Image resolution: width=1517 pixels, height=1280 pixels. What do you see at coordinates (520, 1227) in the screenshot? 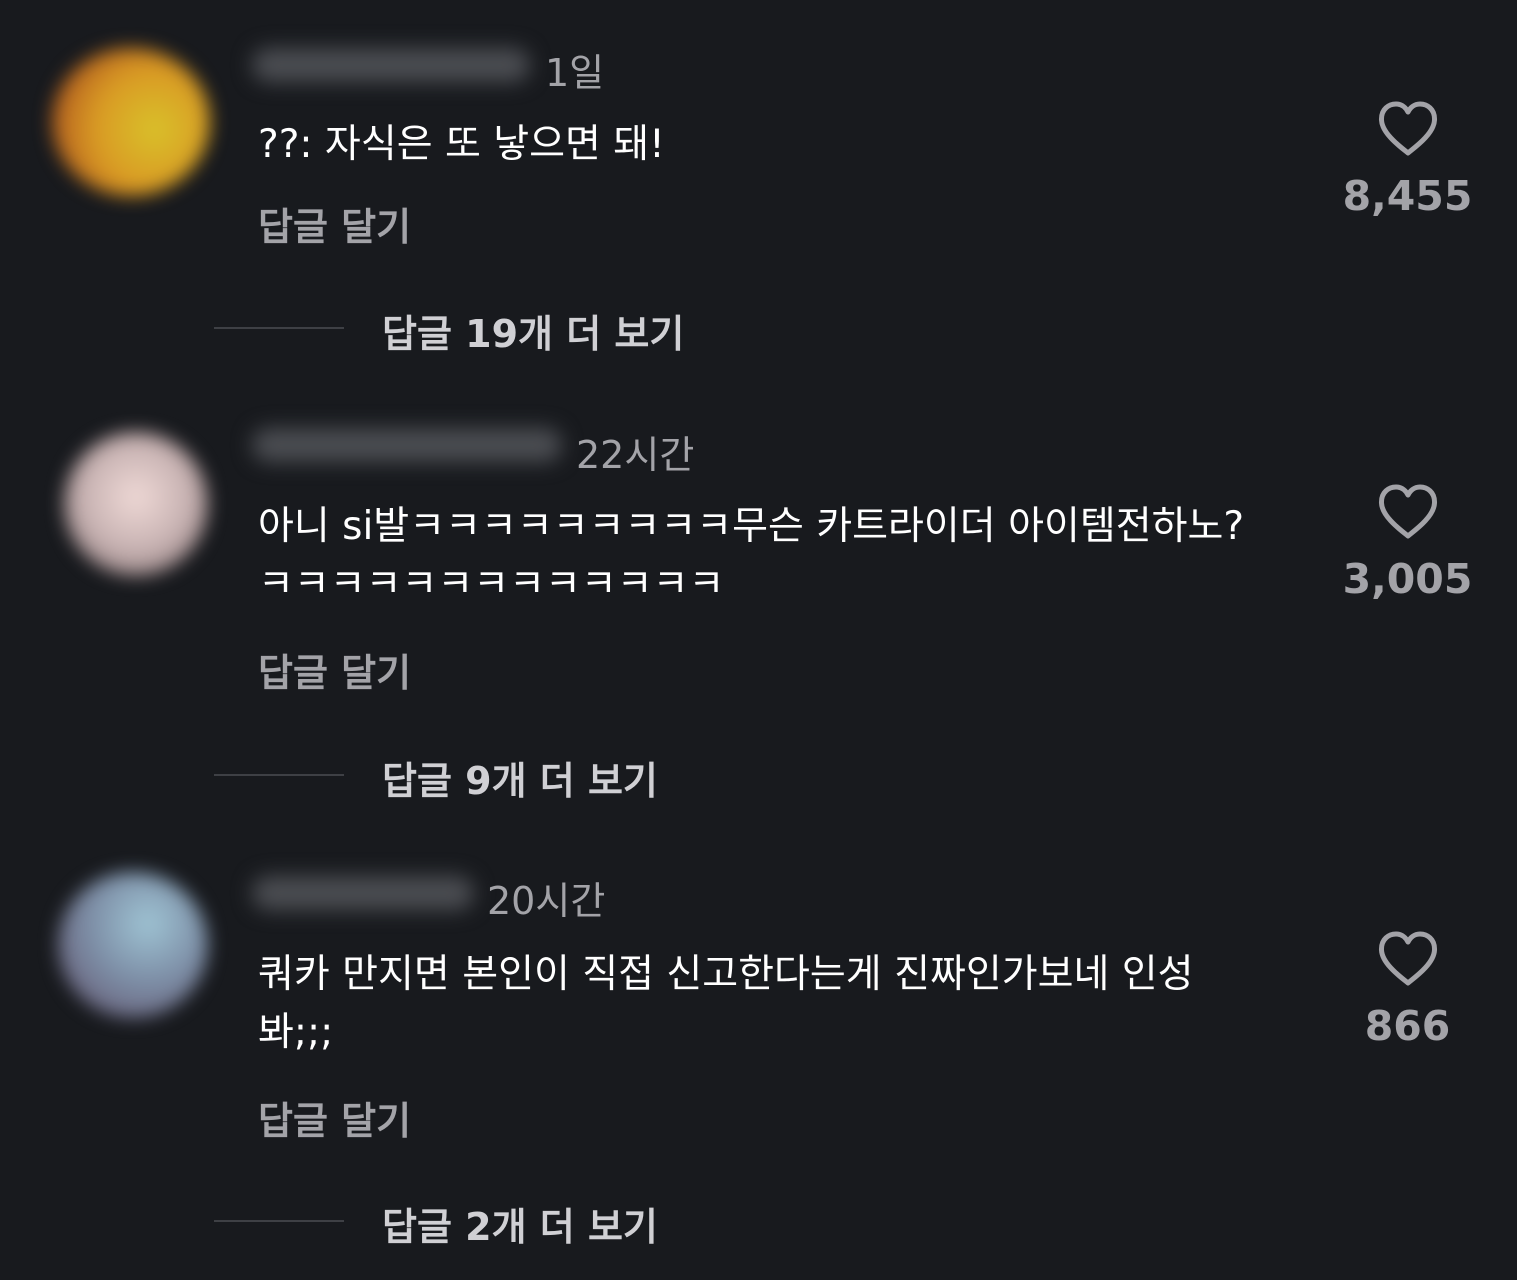
I see `view-more-replies-label: 답글 2개 더 보기` at bounding box center [520, 1227].